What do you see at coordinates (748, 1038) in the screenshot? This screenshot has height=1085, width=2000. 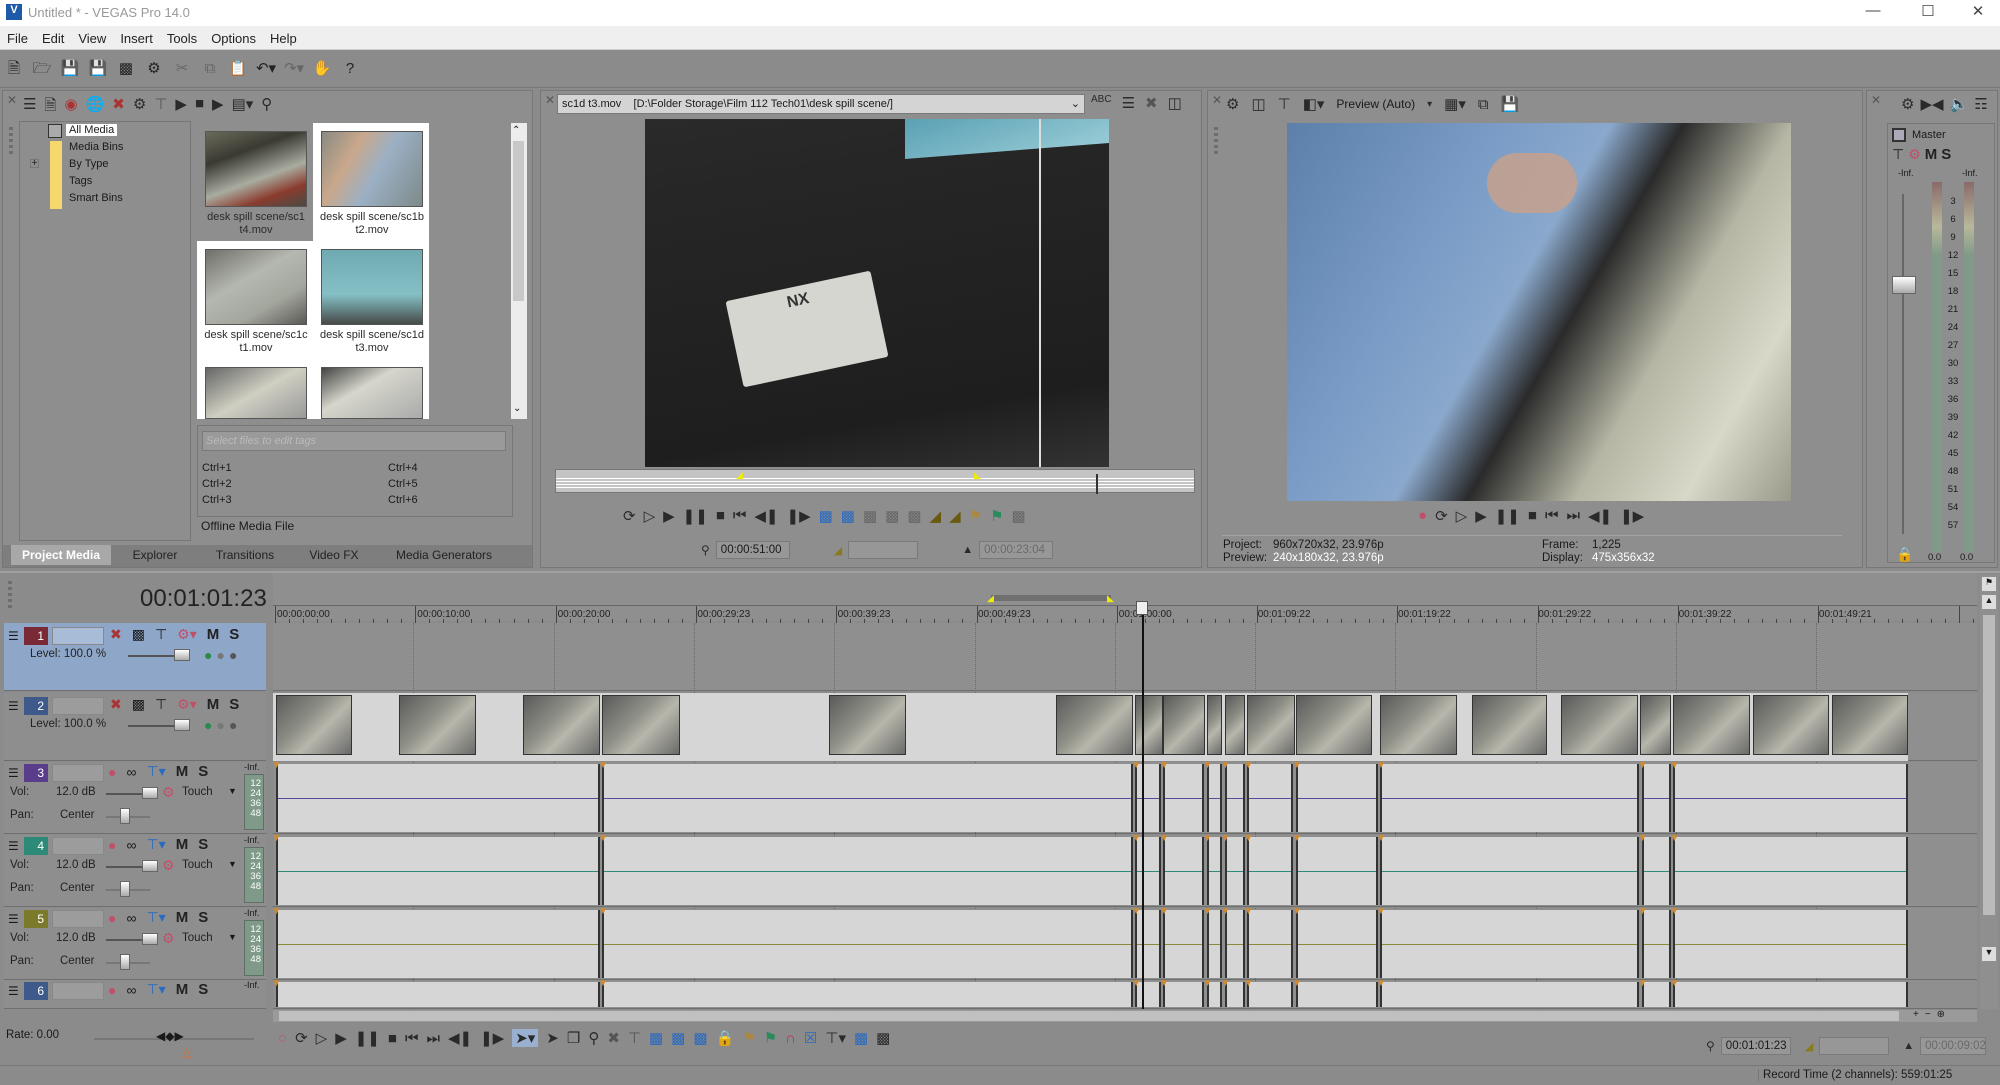 I see `marker-icon: ⚑` at bounding box center [748, 1038].